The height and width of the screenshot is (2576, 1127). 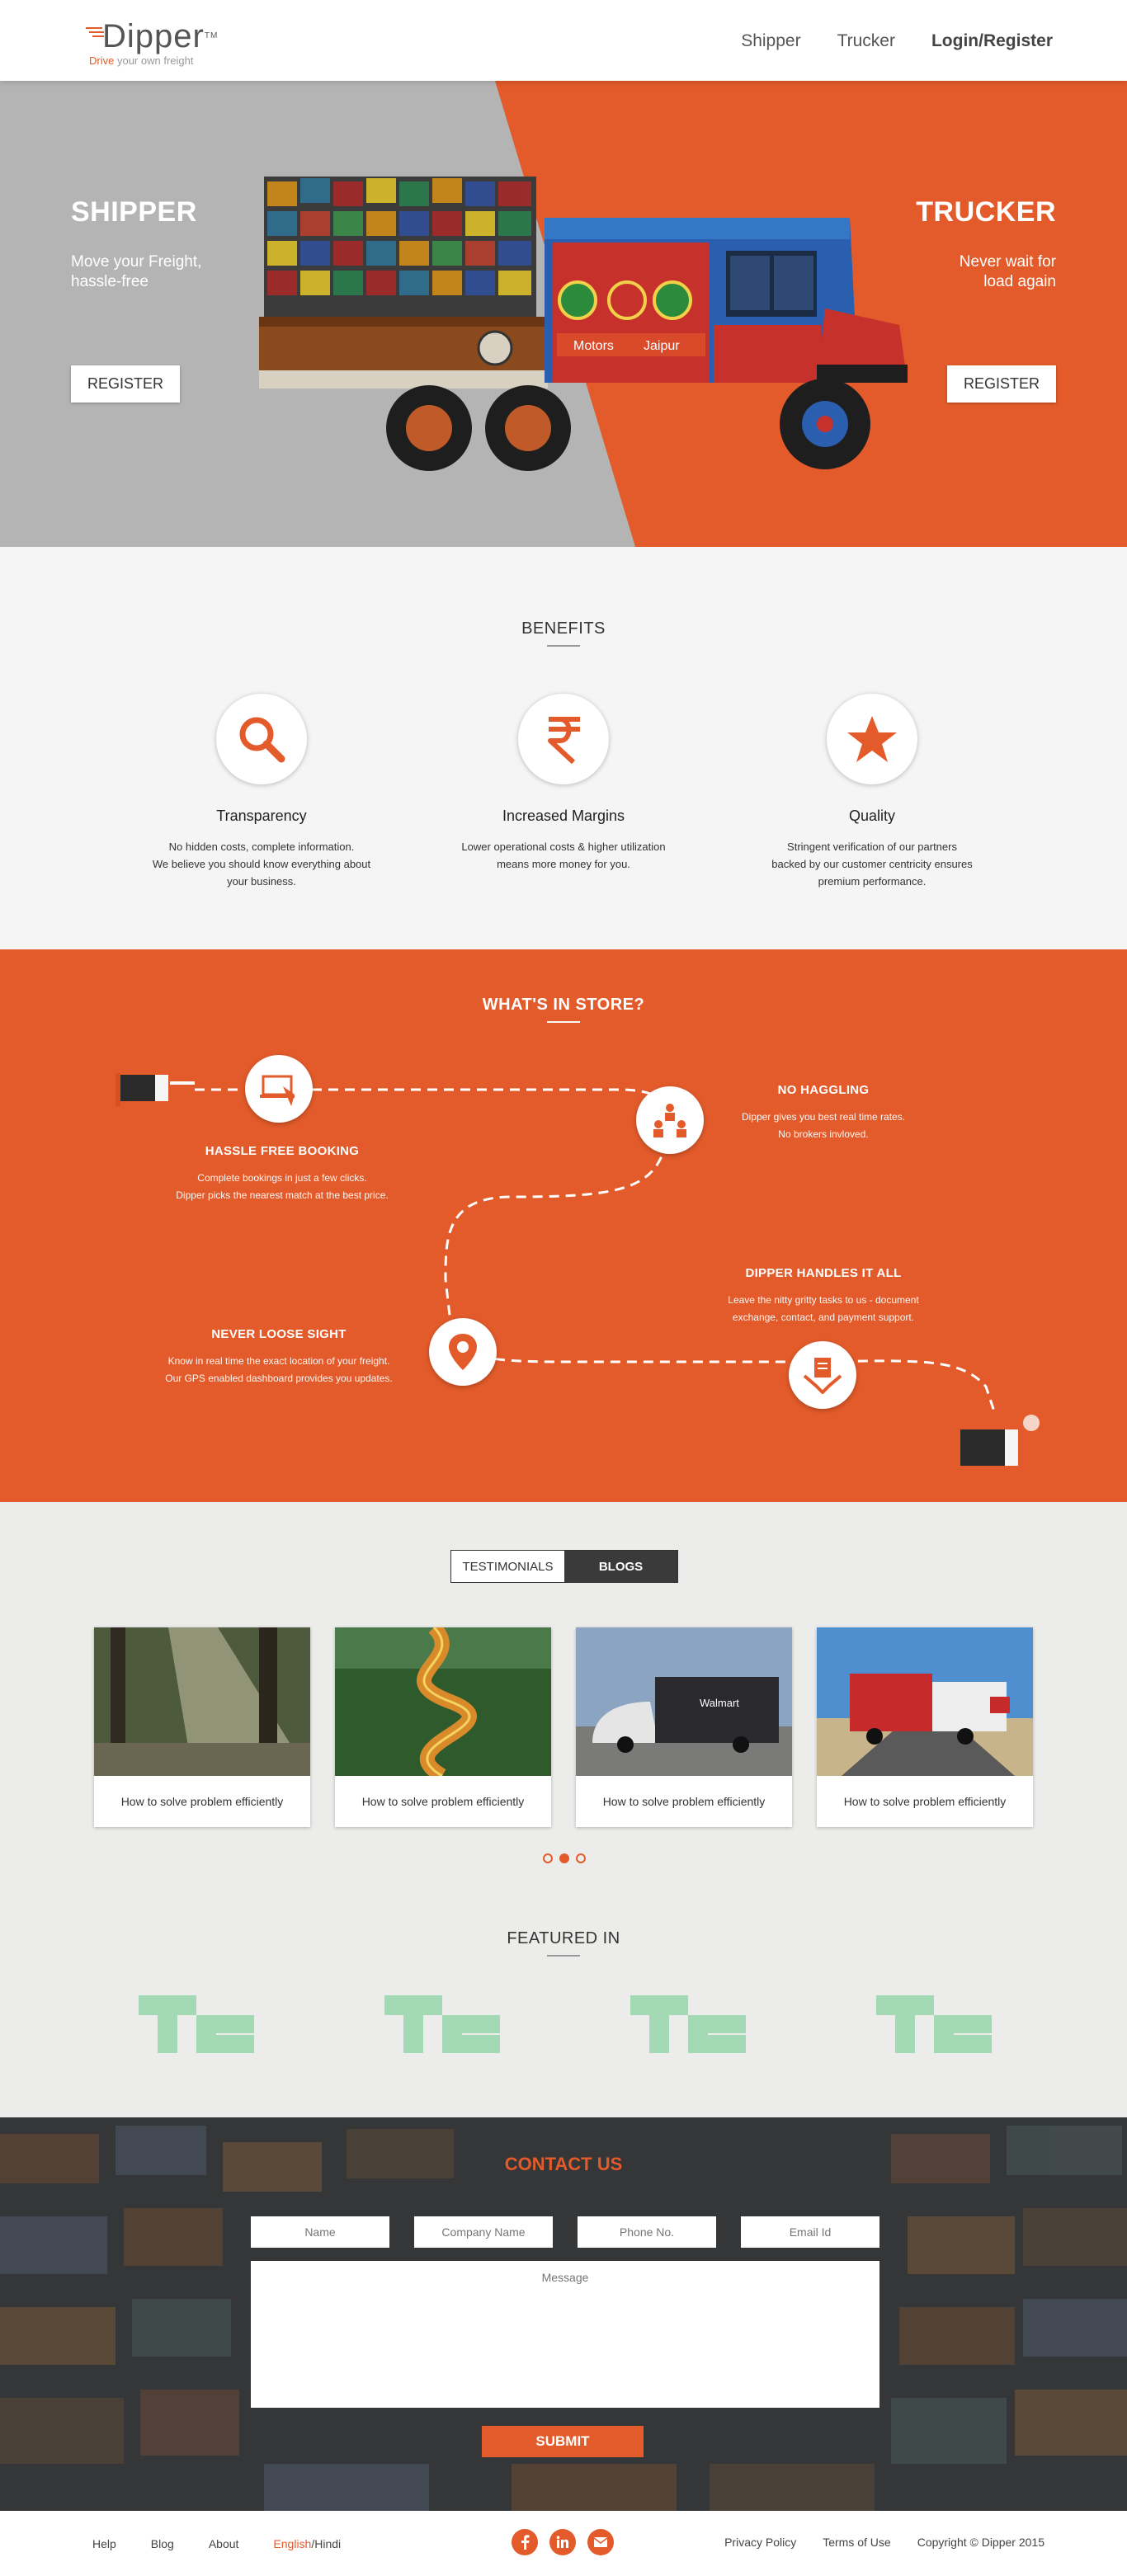 What do you see at coordinates (684, 1727) in the screenshot?
I see `blog-card: Walmart How to solve problem efficiently` at bounding box center [684, 1727].